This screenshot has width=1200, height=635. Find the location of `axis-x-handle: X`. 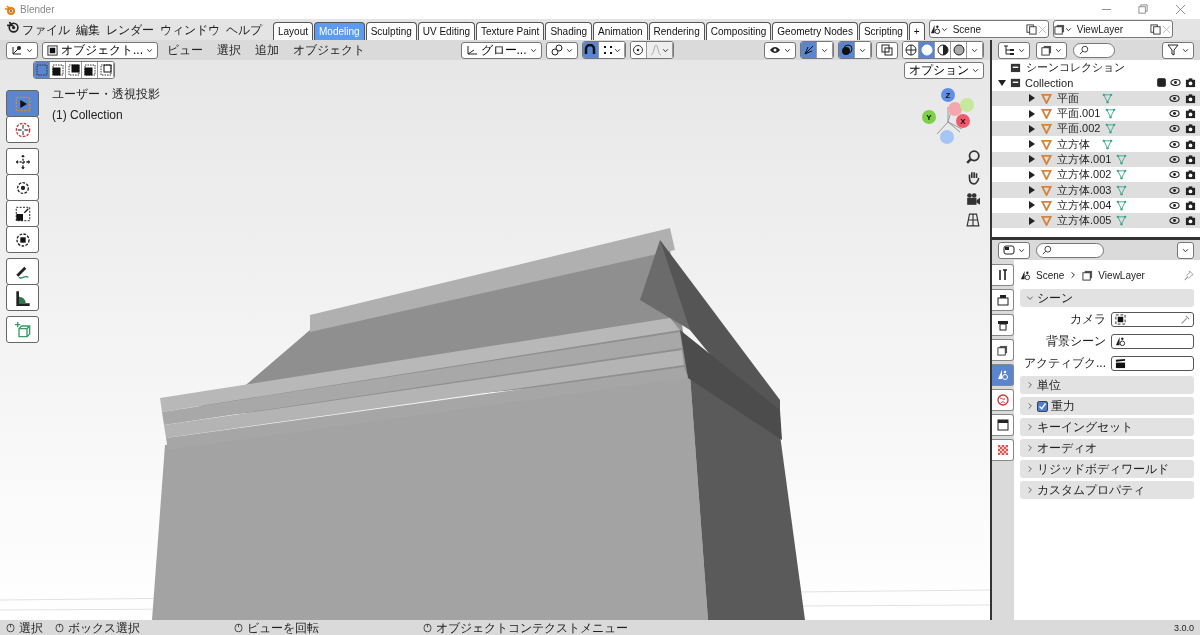

axis-x-handle: X is located at coordinates (963, 121).